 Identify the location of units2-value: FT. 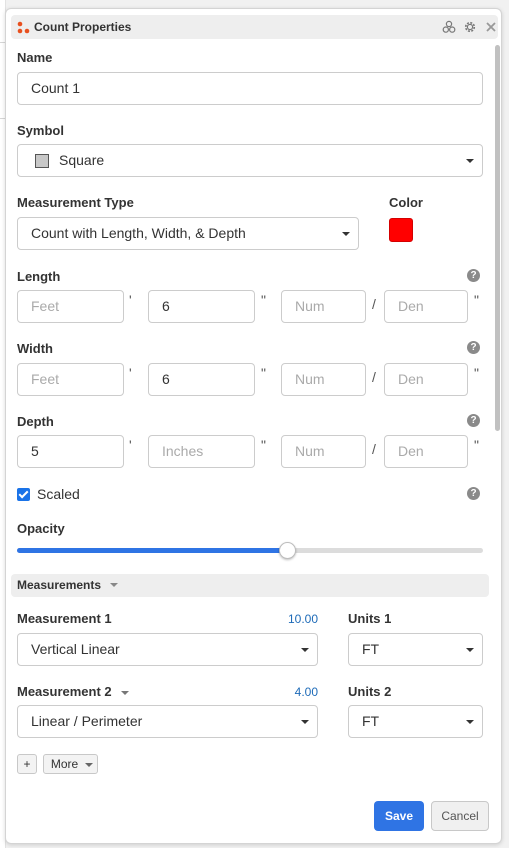
(371, 721).